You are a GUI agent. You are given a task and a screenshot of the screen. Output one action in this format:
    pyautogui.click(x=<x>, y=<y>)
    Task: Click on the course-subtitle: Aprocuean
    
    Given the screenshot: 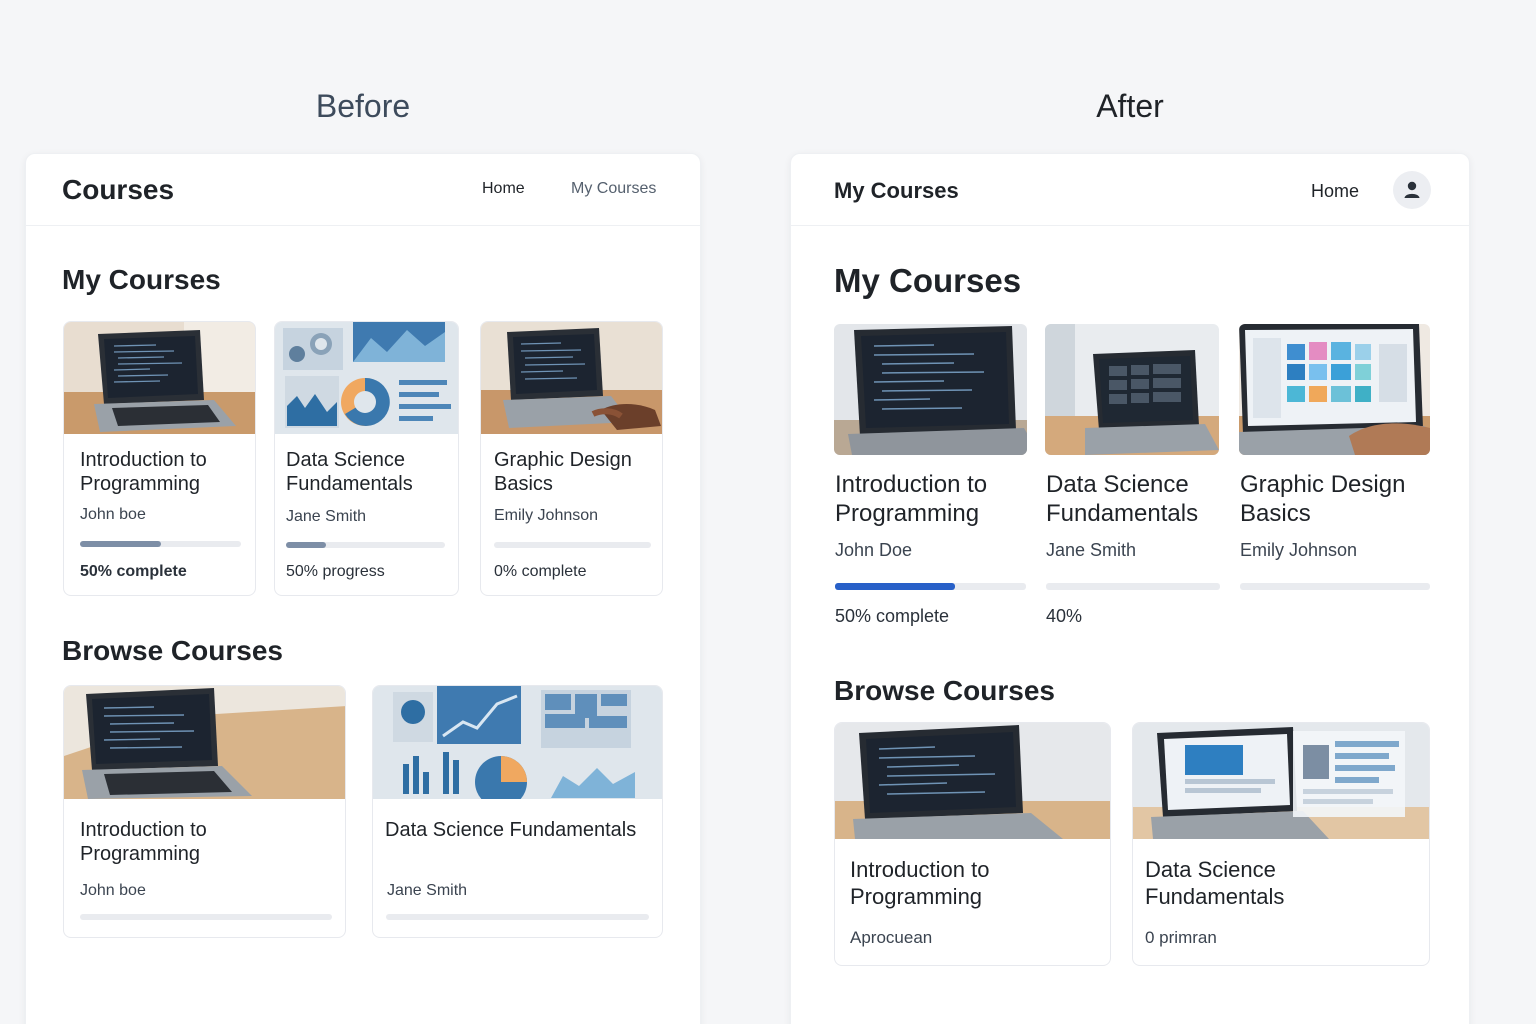 What is the action you would take?
    pyautogui.click(x=891, y=937)
    